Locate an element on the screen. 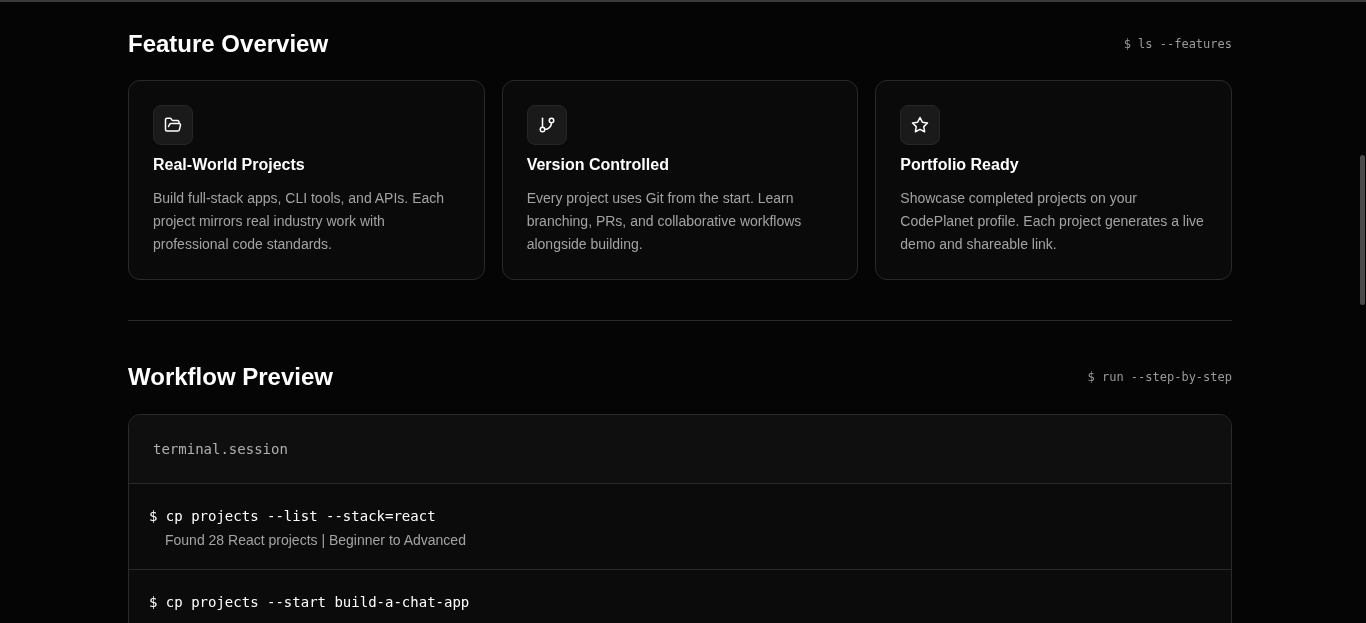 The width and height of the screenshot is (1366, 623). star-icon is located at coordinates (920, 125).